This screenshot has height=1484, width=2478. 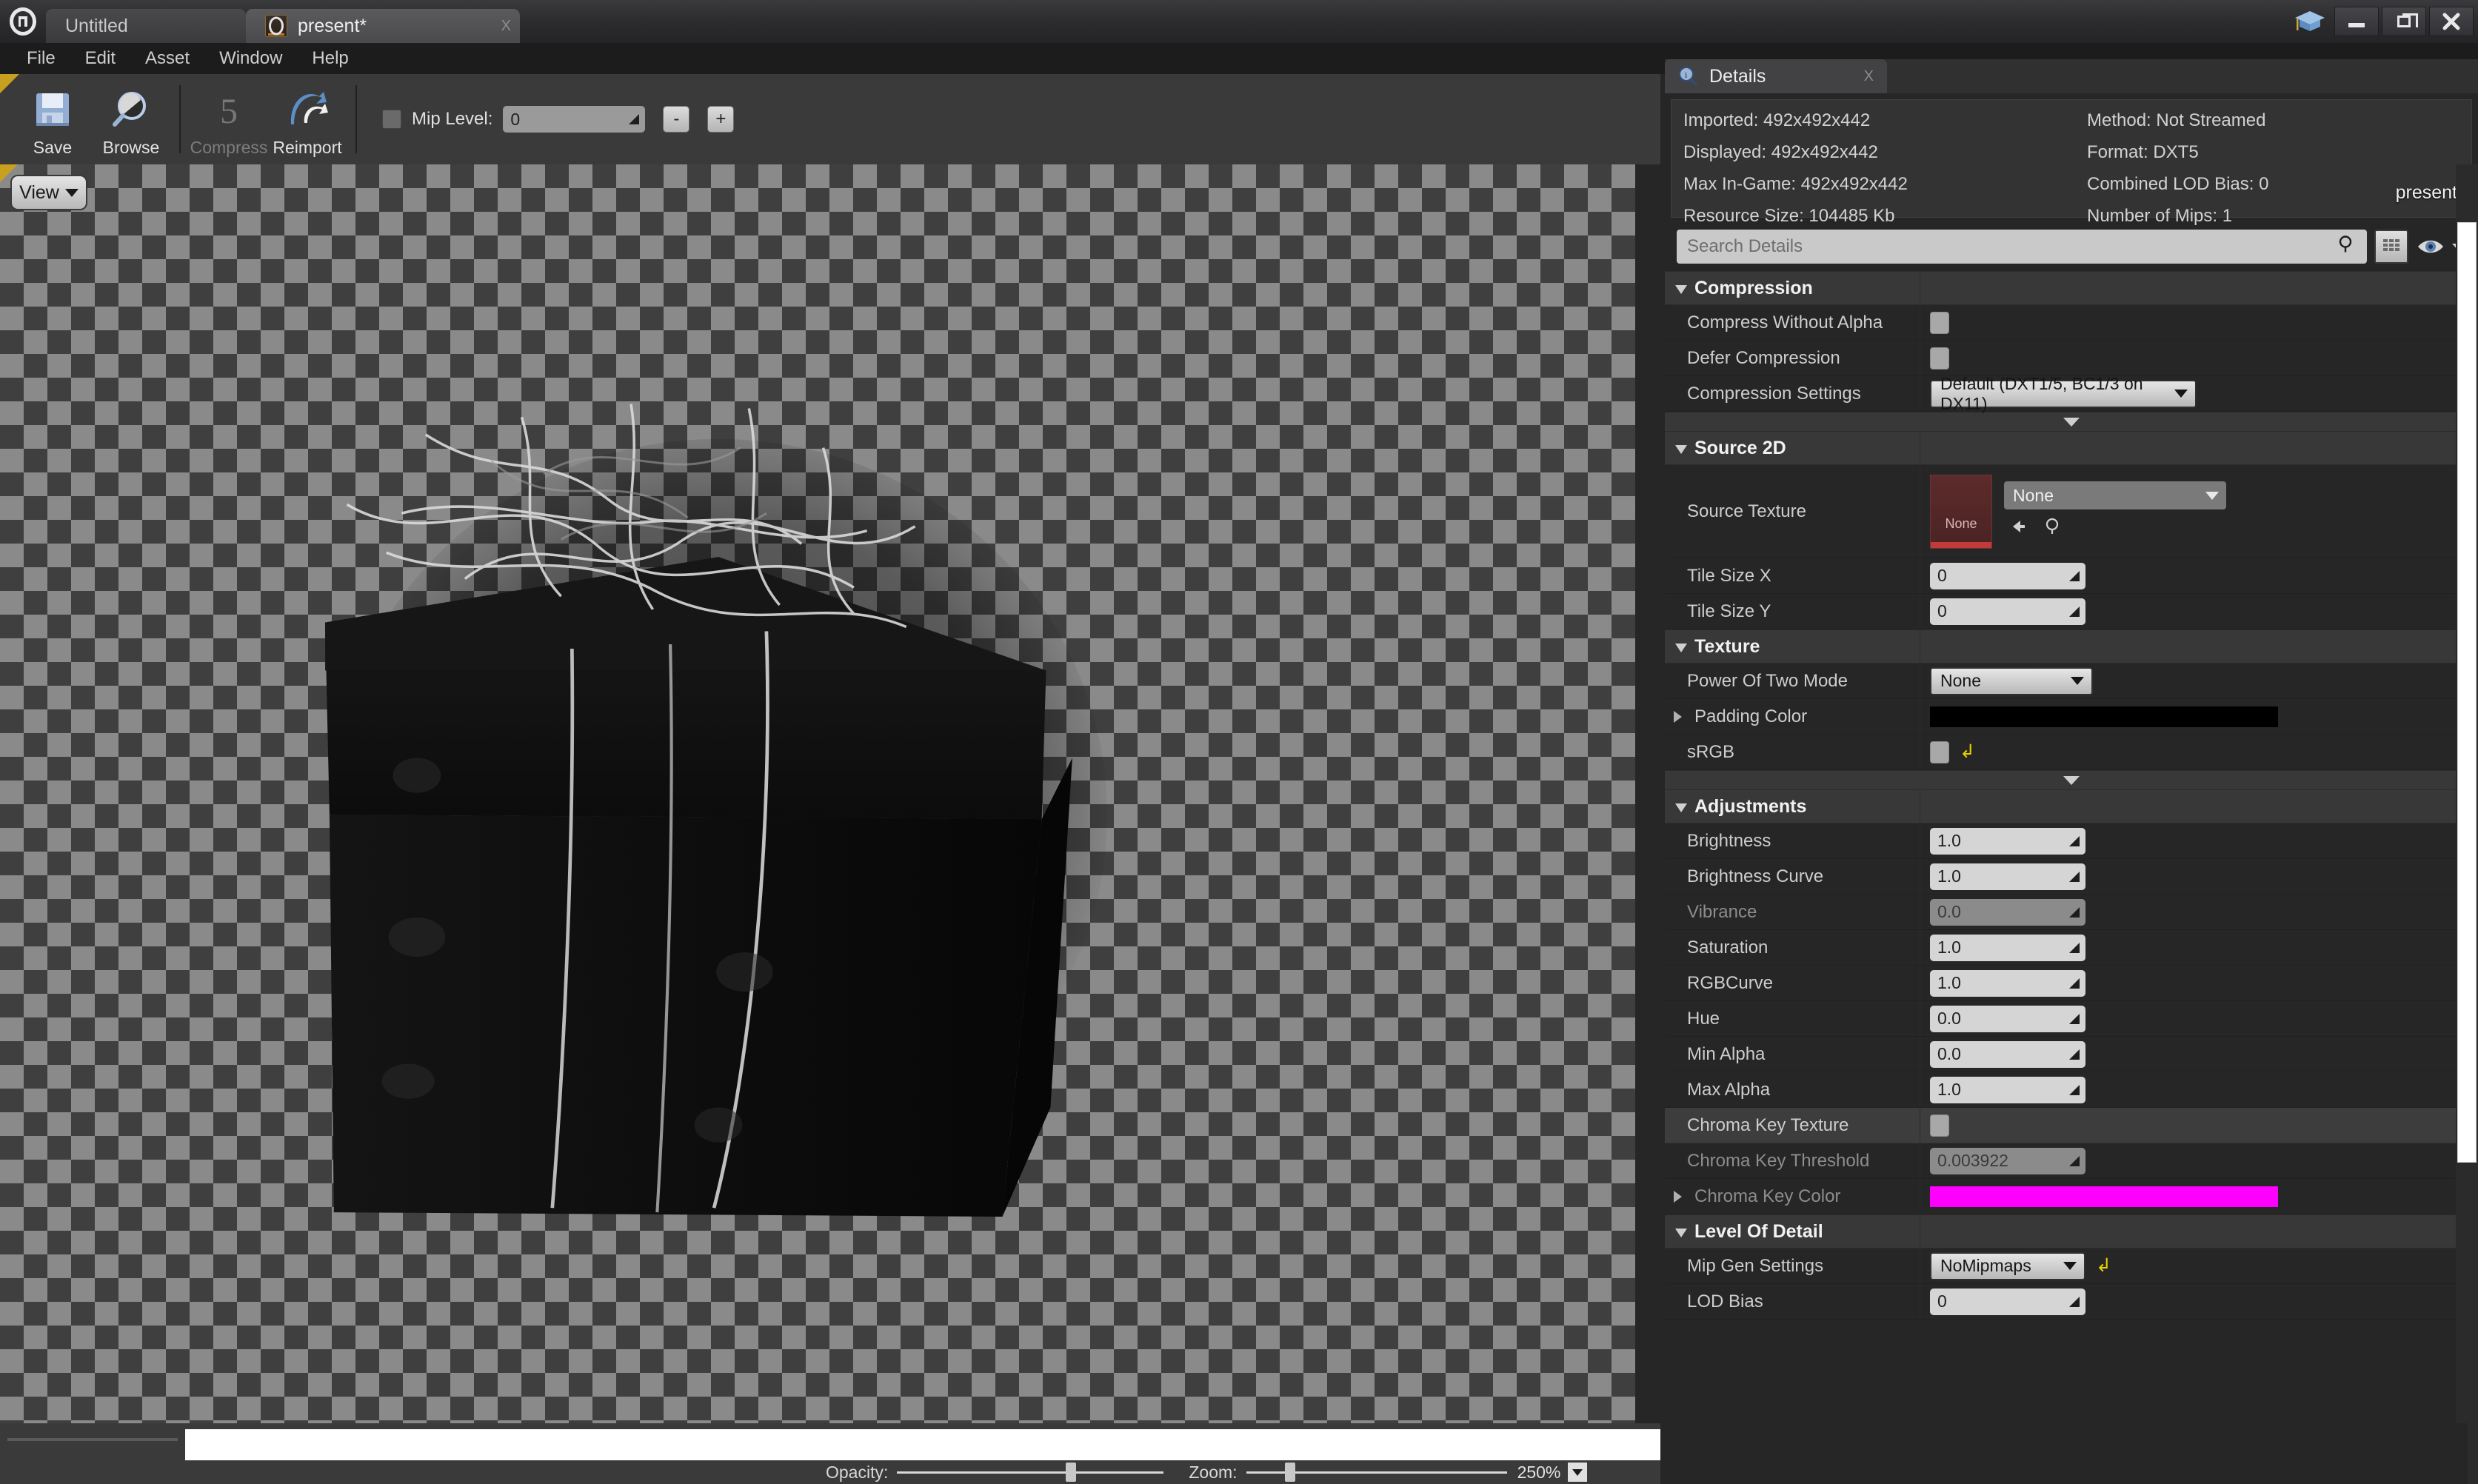 I want to click on menu-item-window: Window, so click(x=250, y=58).